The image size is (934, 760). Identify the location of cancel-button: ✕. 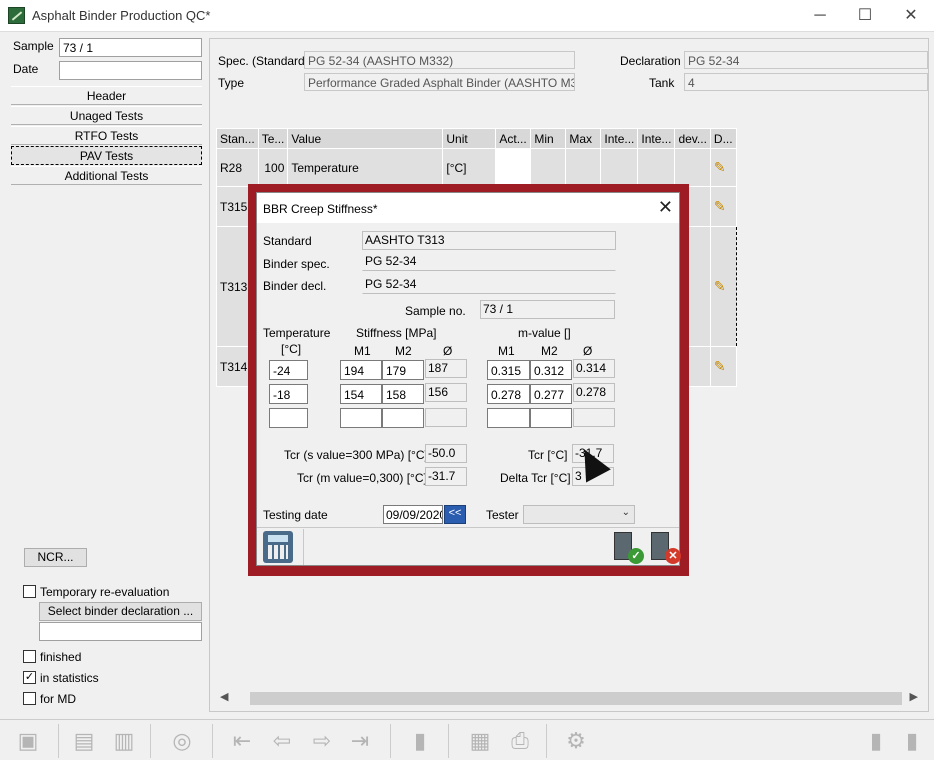
(665, 547).